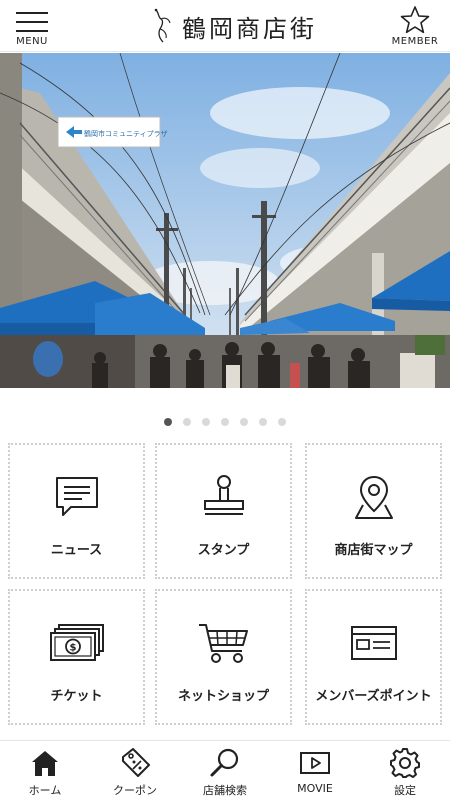 This screenshot has height=800, width=450. Describe the element at coordinates (225, 763) in the screenshot. I see `search-icon` at that location.